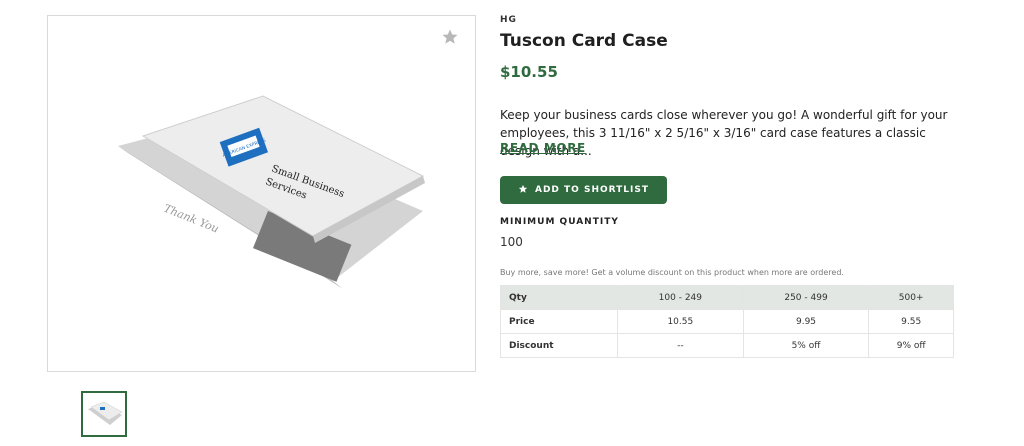  I want to click on table-header-row: Qty 100 - 249 250 - 499 500+, so click(727, 297).